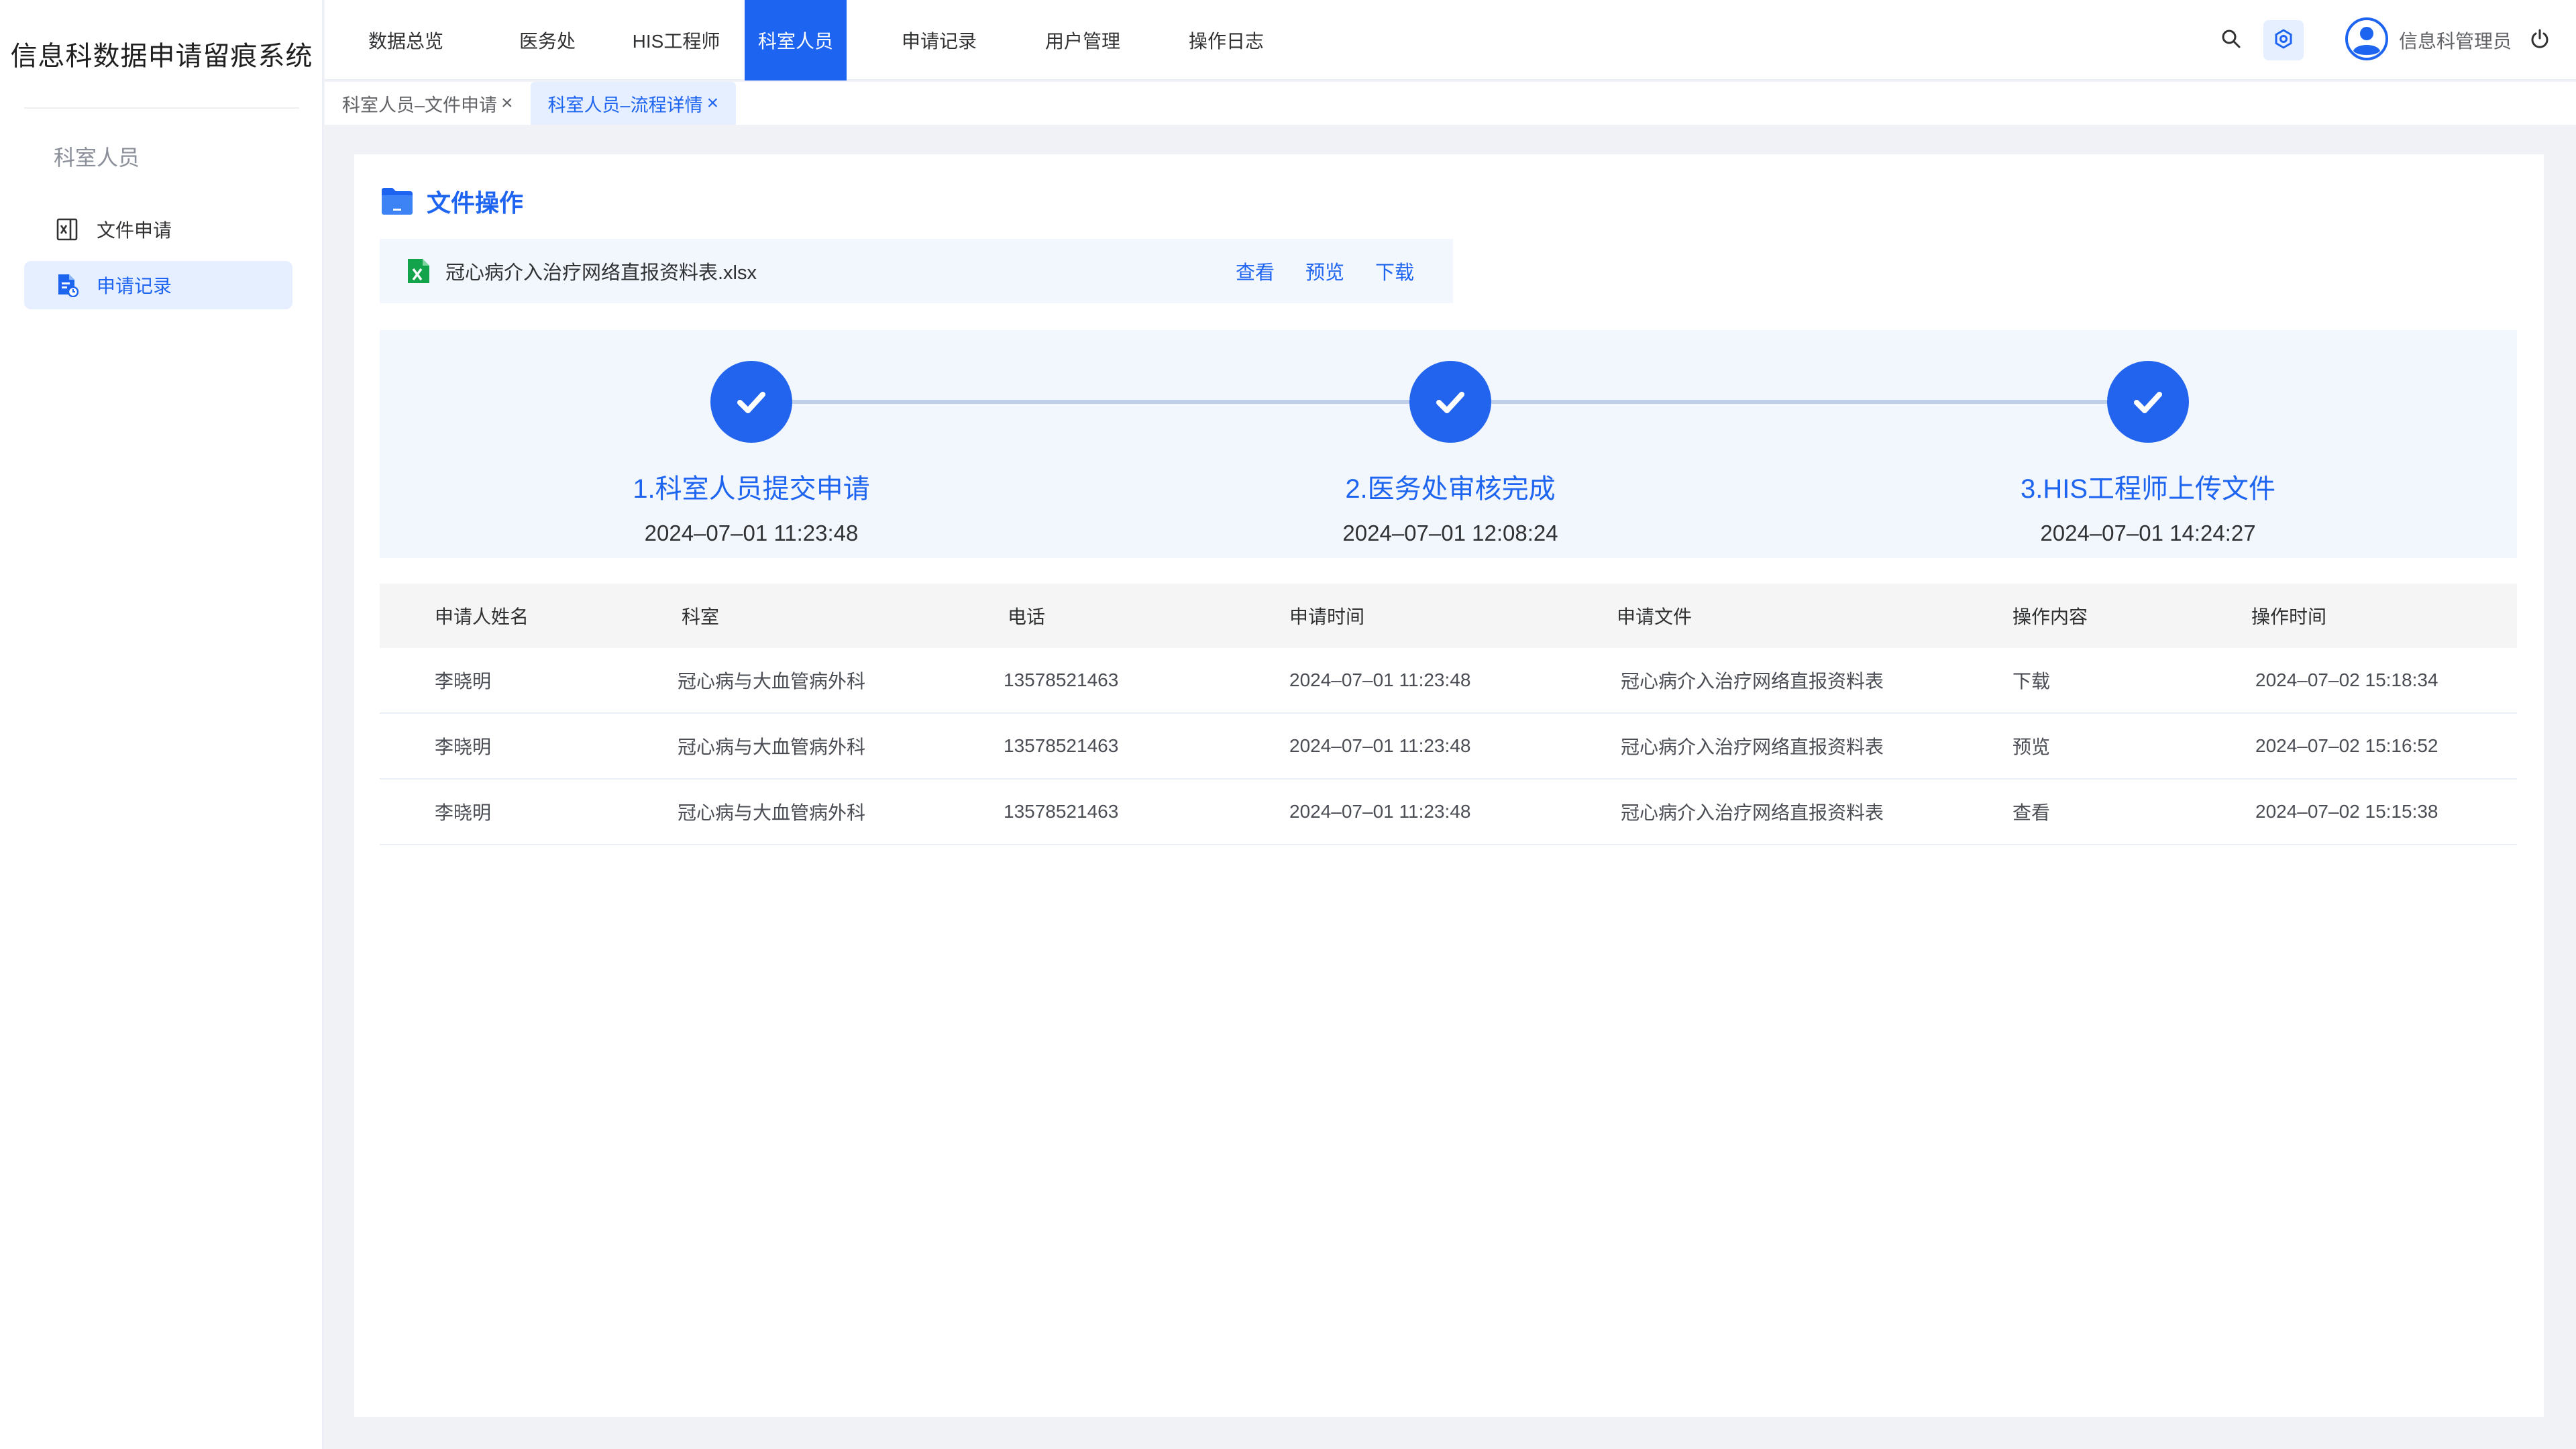 The width and height of the screenshot is (2576, 1449). What do you see at coordinates (397, 201) in the screenshot?
I see `folder-icon` at bounding box center [397, 201].